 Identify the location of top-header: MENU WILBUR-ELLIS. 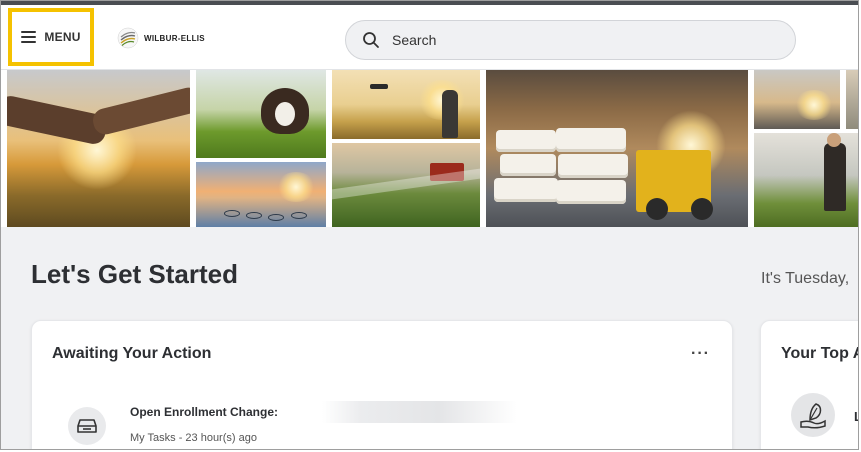
(429, 37).